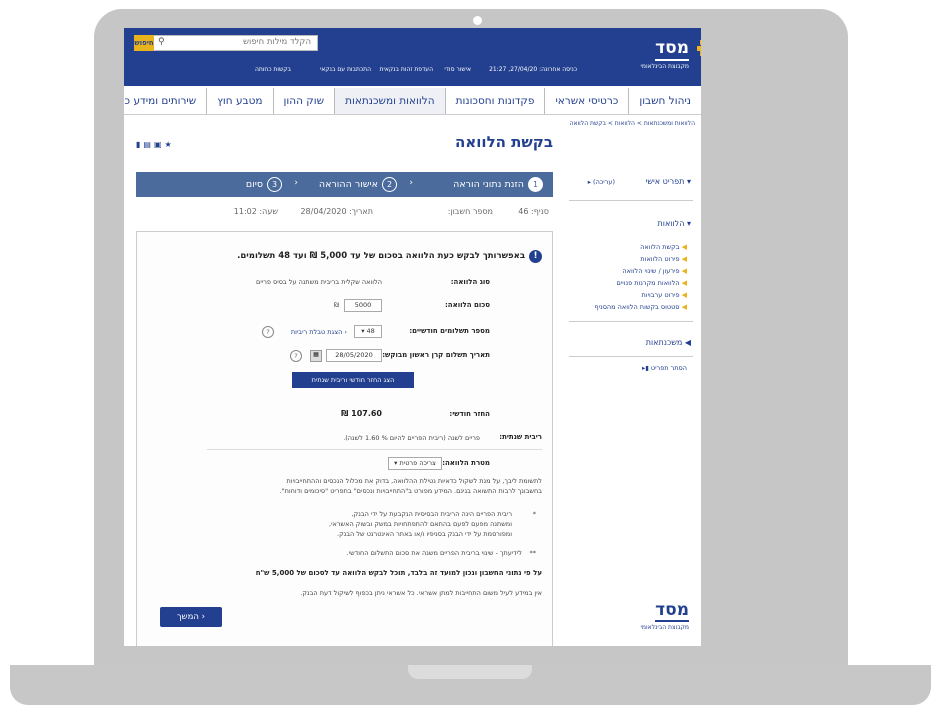 This screenshot has height=711, width=941. What do you see at coordinates (159, 144) in the screenshot?
I see `save-icon: ▣` at bounding box center [159, 144].